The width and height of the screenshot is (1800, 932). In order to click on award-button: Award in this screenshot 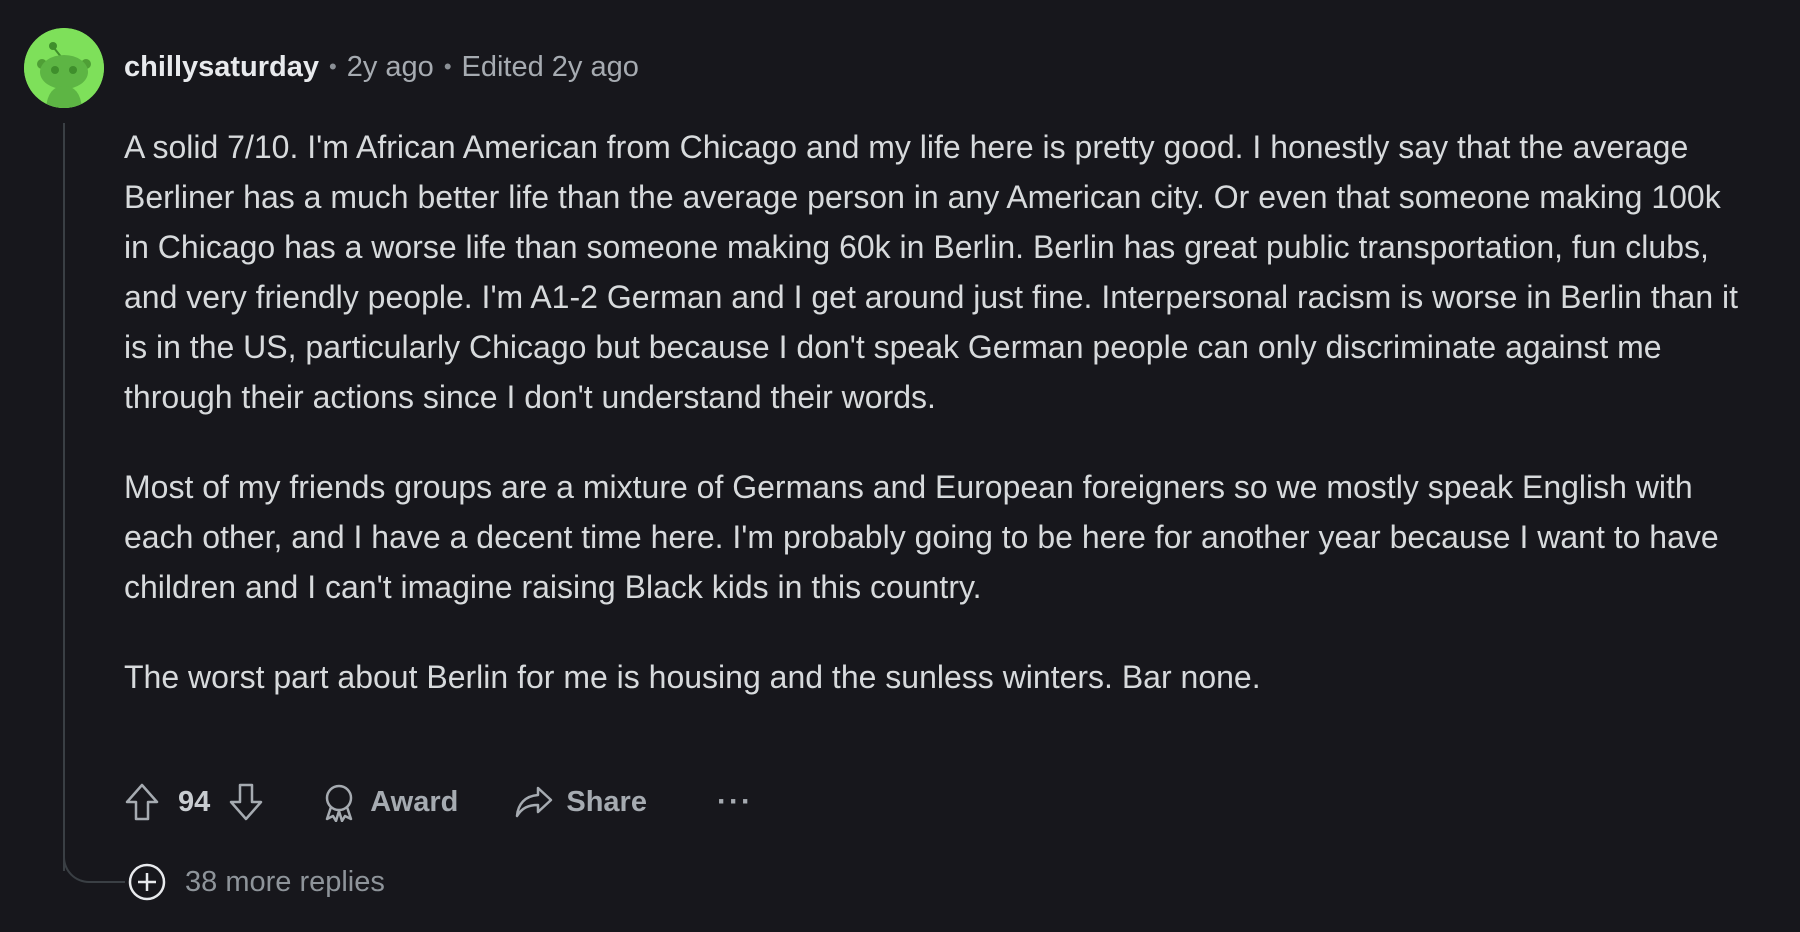, I will do `click(389, 802)`.